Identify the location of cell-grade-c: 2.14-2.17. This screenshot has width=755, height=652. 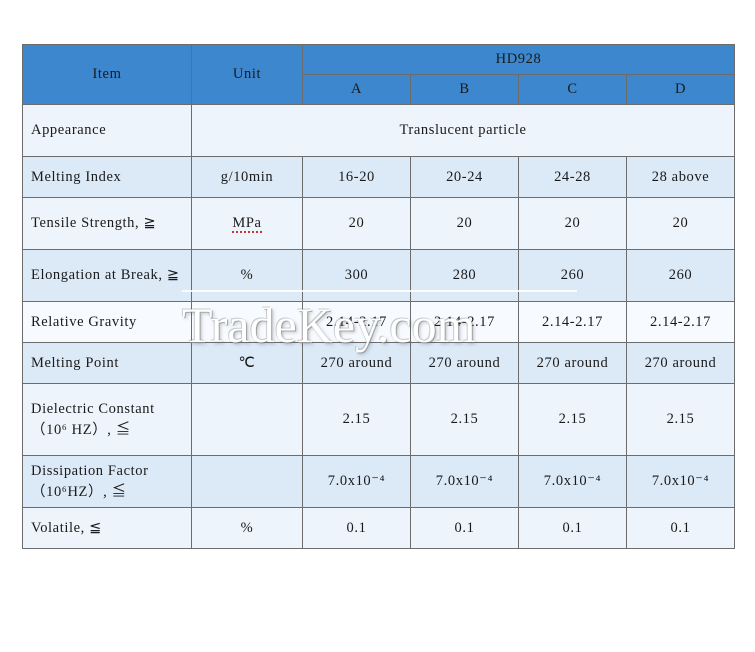
(572, 322).